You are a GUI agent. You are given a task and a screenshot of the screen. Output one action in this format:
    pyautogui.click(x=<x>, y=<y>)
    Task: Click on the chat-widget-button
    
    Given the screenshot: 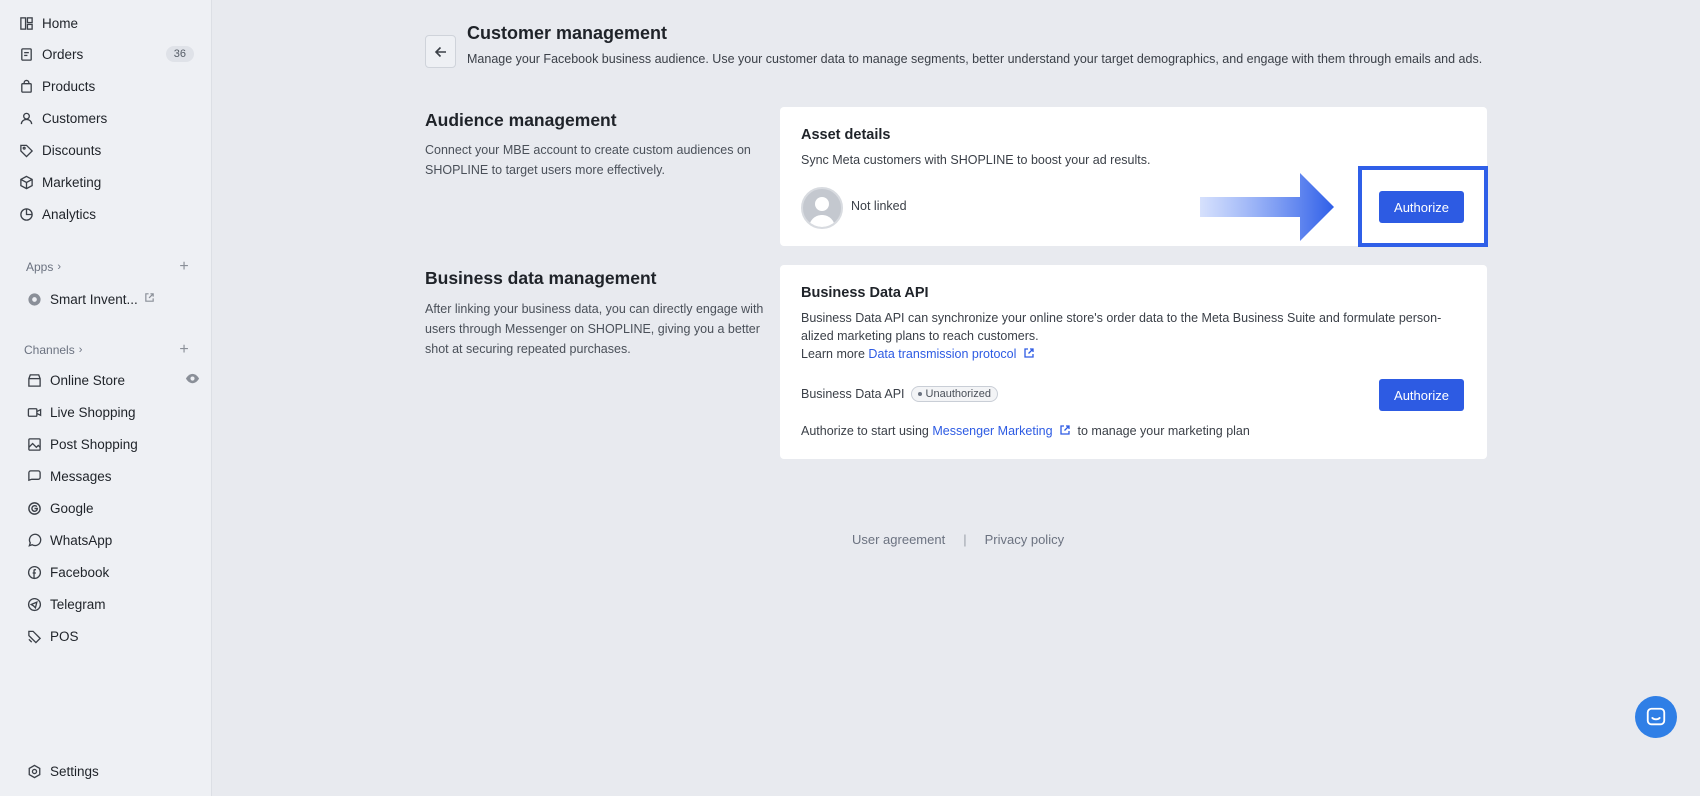 What is the action you would take?
    pyautogui.click(x=1656, y=717)
    